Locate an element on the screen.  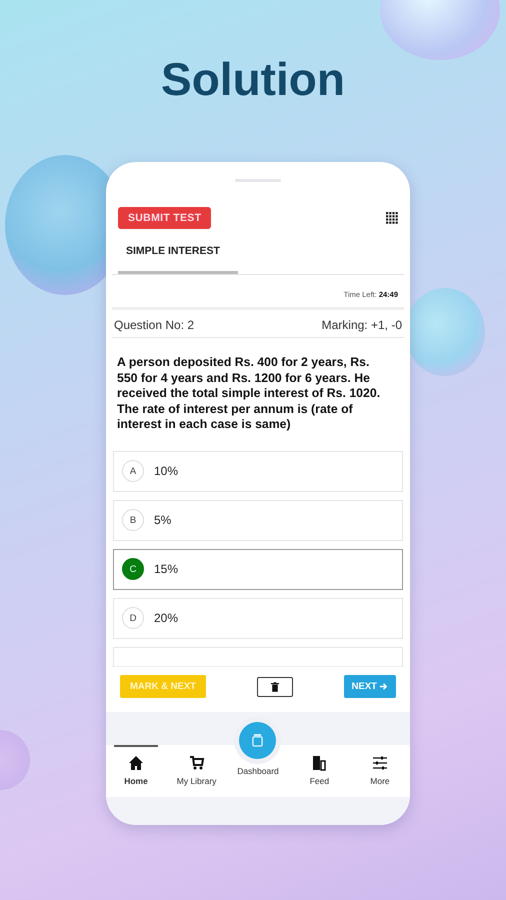
grid-menu-icon is located at coordinates (392, 218).